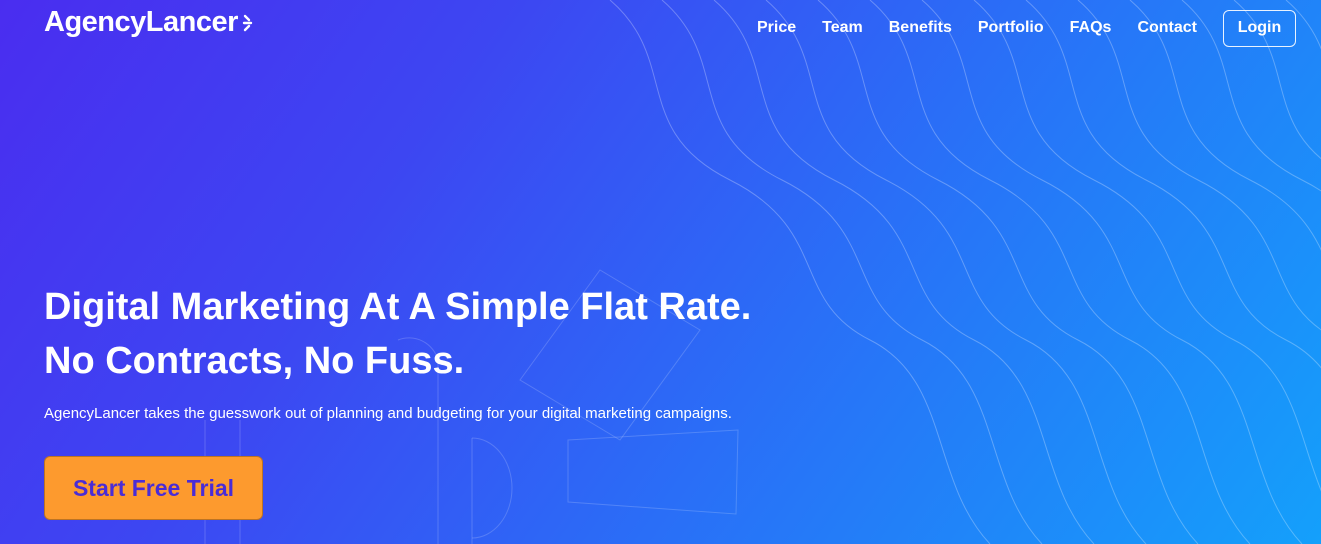 The height and width of the screenshot is (544, 1321). I want to click on brand-logo: AgencyLancer, so click(150, 22).